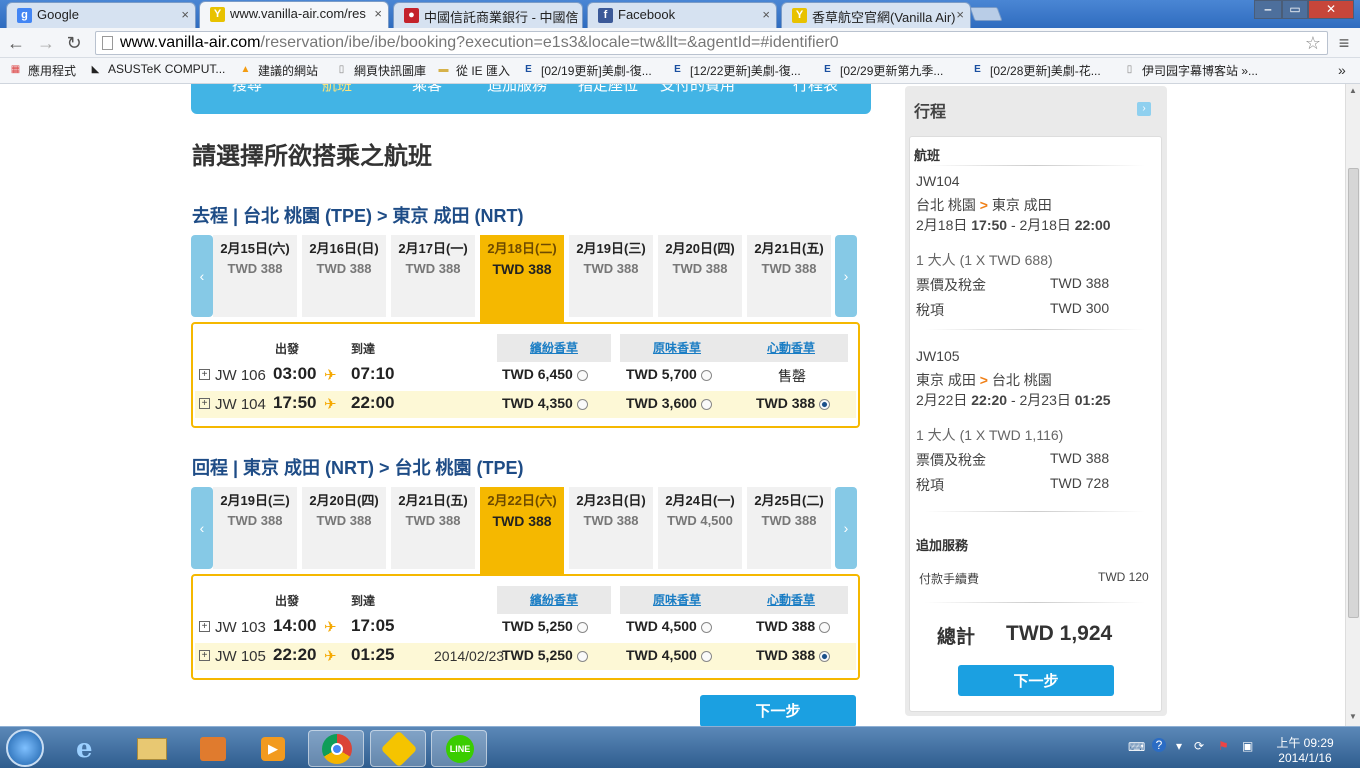 This screenshot has height=768, width=1360. Describe the element at coordinates (1353, 393) in the screenshot. I see `scrollbar-thumb` at that location.